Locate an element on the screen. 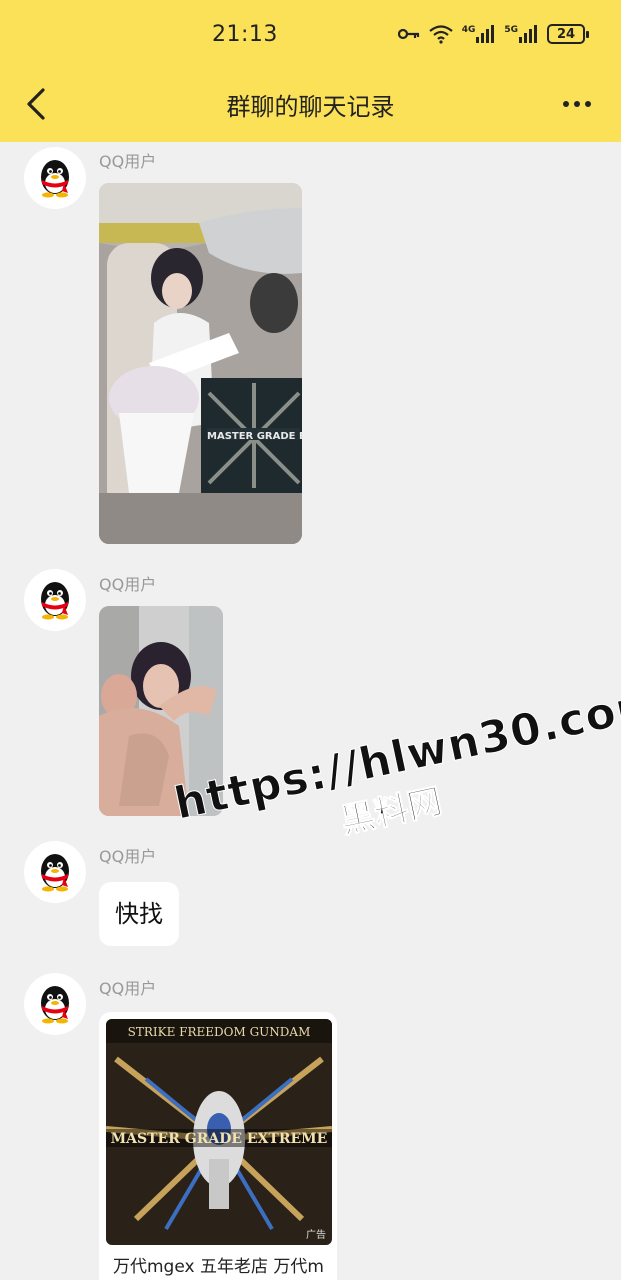 The width and height of the screenshot is (621, 1280). status-bar: 21:13 4G 5G 24 is located at coordinates (310, 36).